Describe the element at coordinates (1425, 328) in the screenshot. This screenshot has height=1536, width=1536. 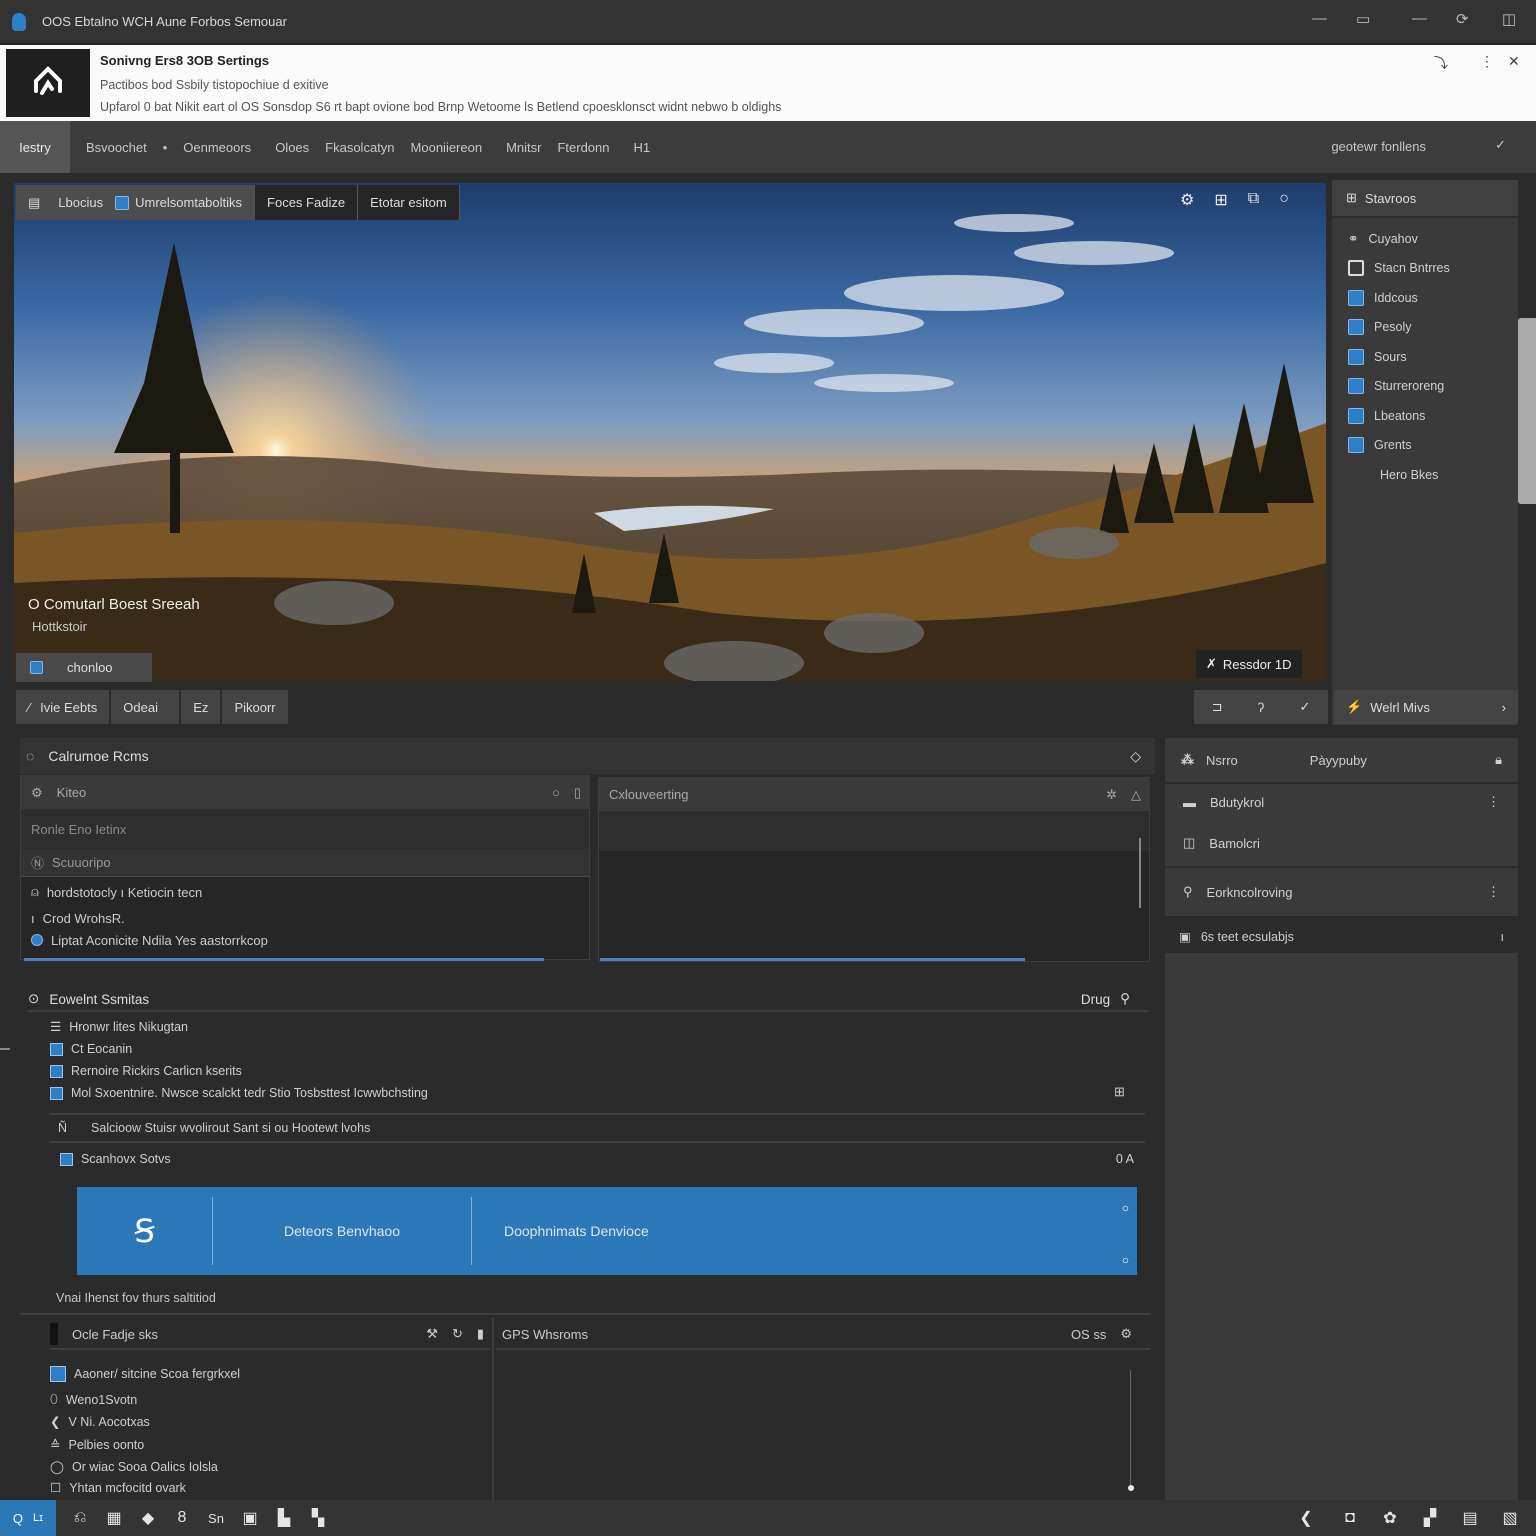
I see `side-item: Pesoly` at that location.